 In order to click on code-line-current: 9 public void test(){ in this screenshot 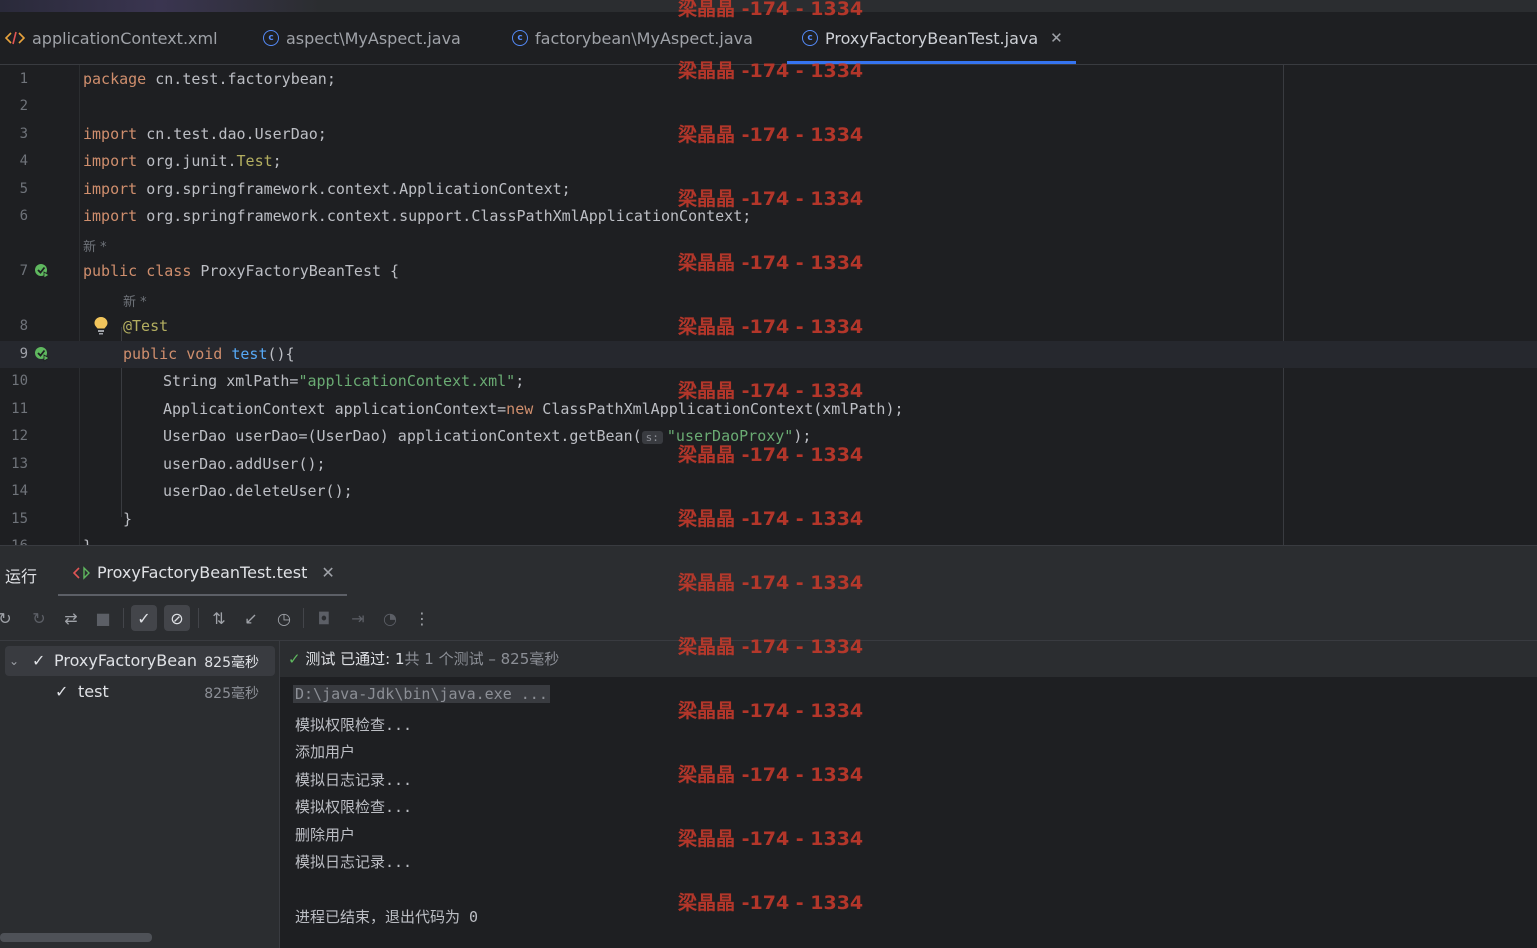, I will do `click(768, 354)`.